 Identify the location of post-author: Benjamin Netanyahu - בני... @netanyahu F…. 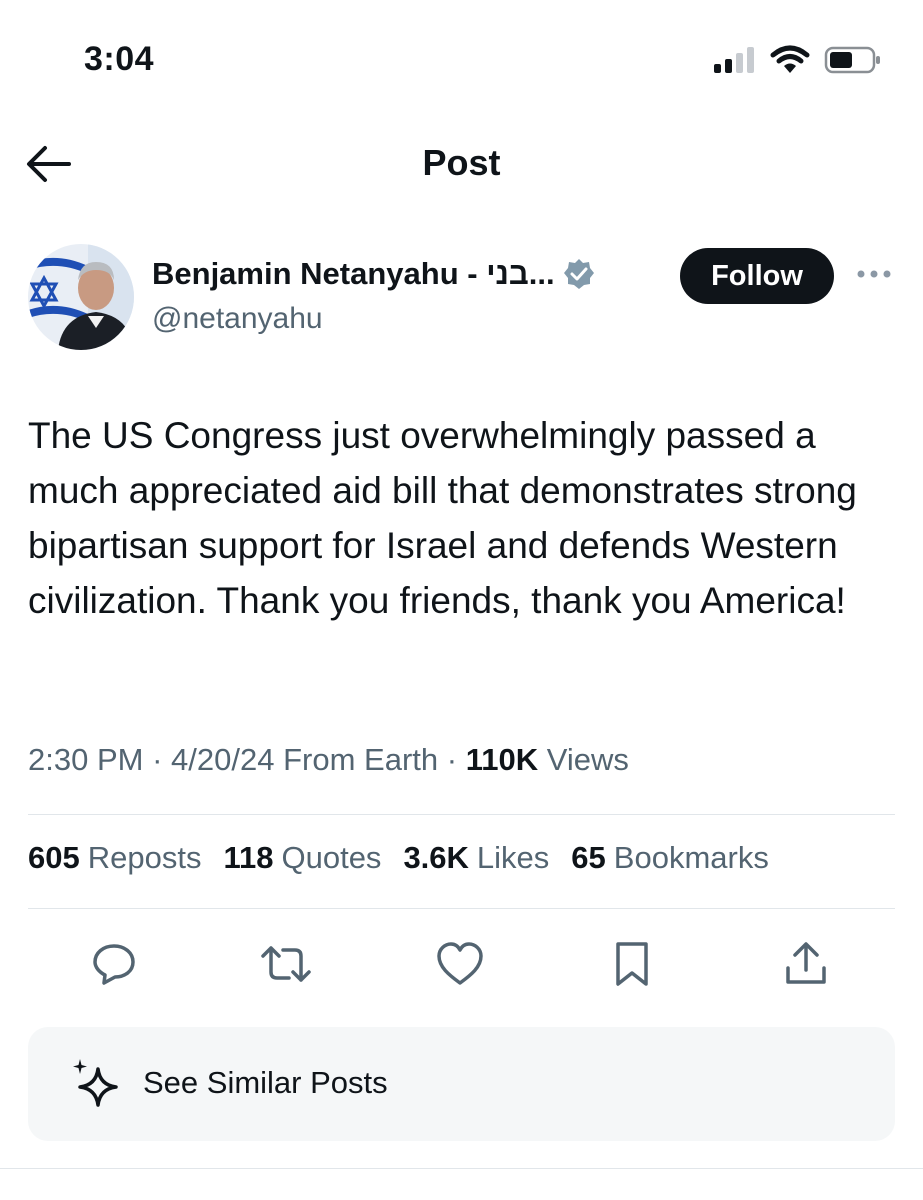
(463, 298).